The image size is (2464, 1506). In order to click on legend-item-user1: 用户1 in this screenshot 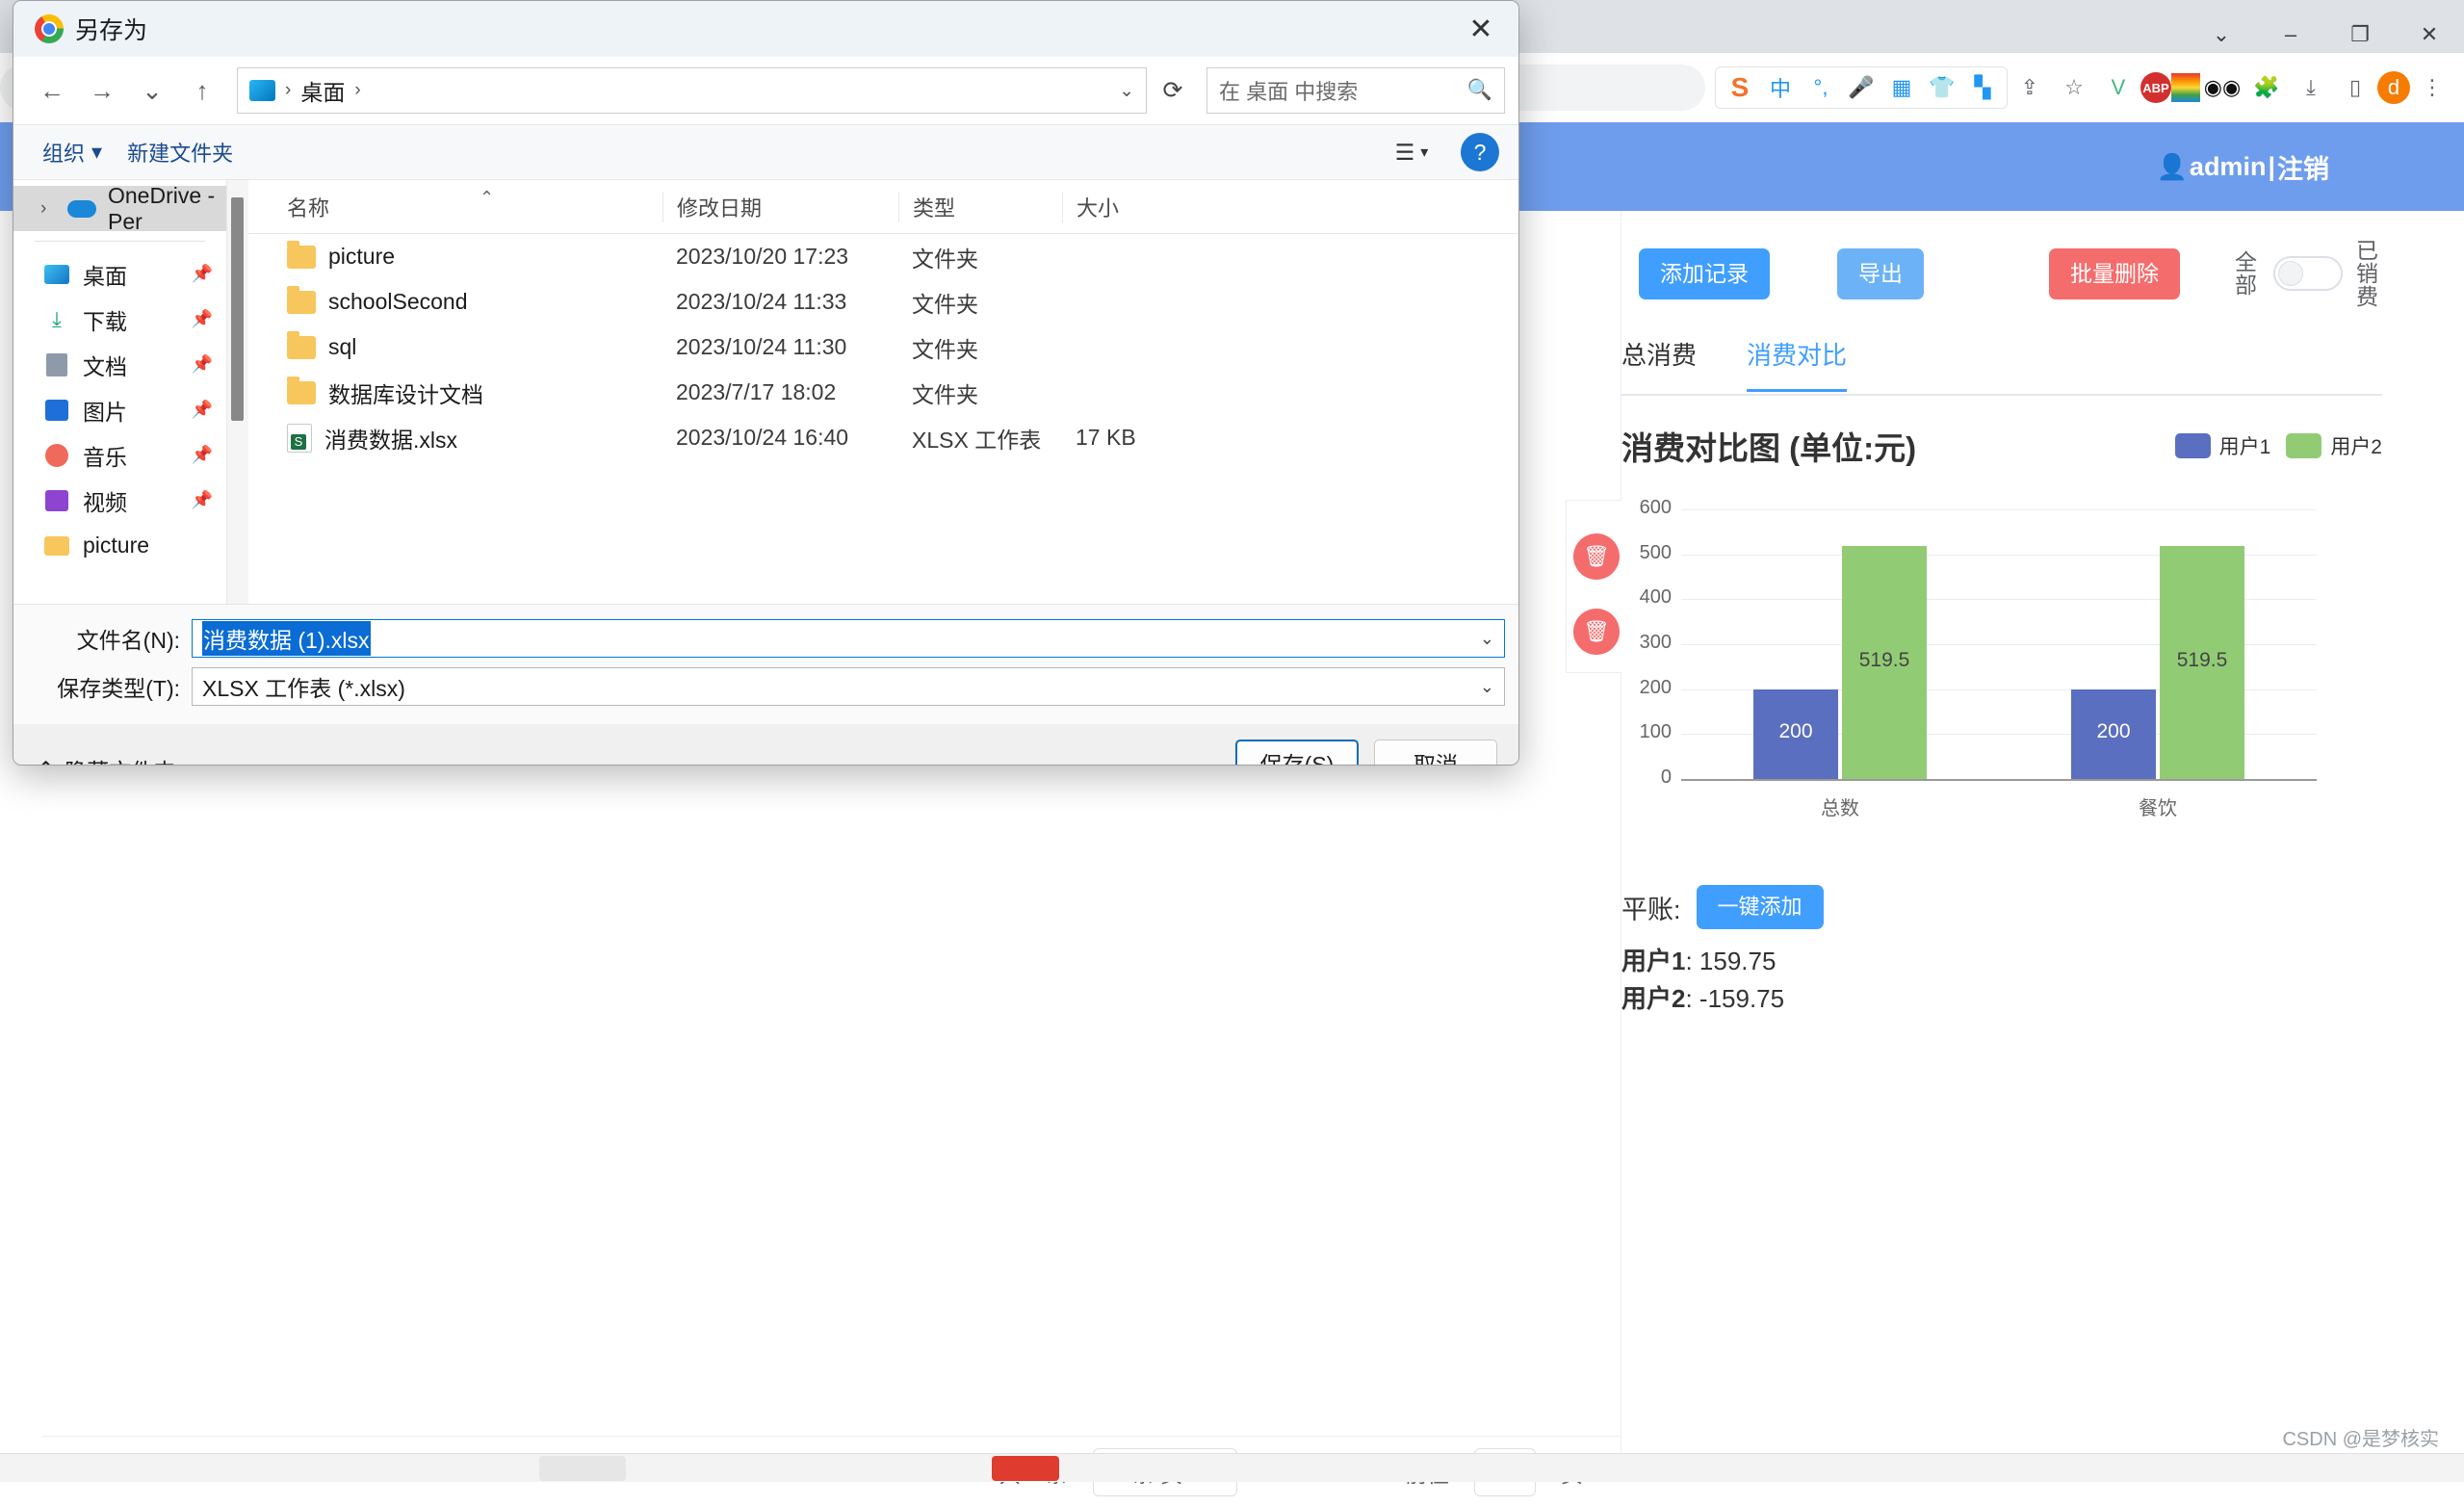, I will do `click(2222, 445)`.